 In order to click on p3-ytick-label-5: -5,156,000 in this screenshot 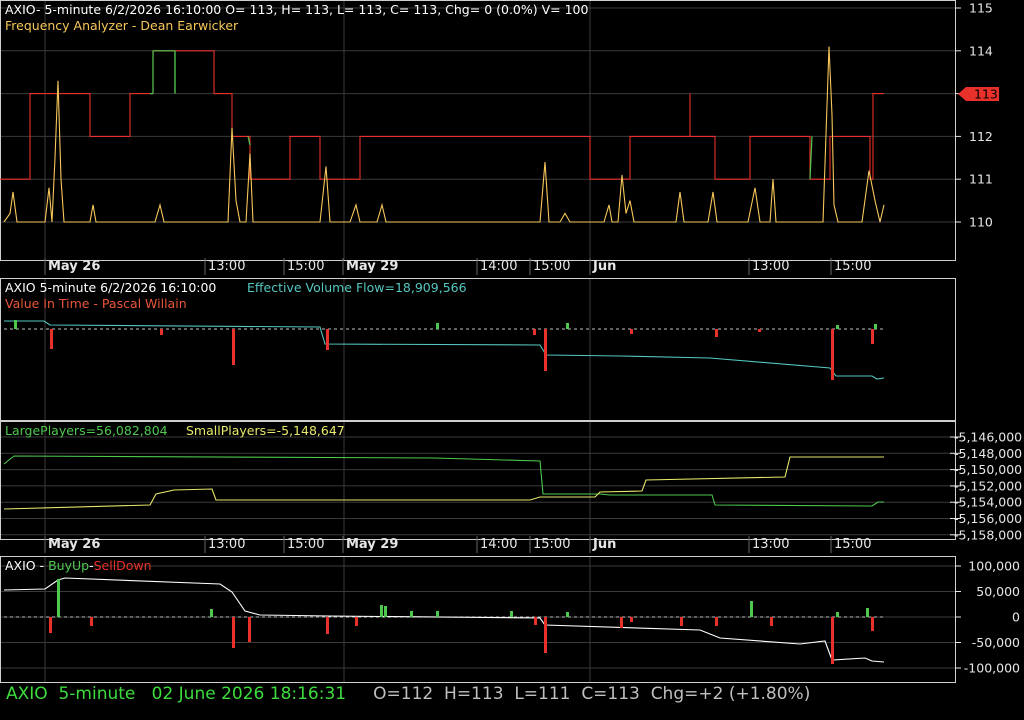, I will do `click(988, 518)`.